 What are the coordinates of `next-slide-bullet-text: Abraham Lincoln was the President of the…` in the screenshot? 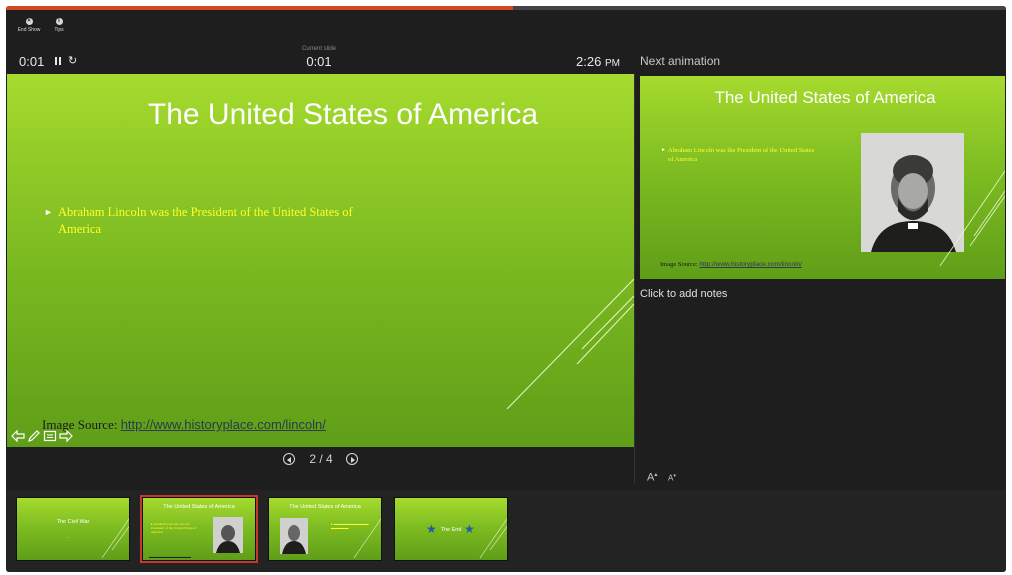 It's located at (741, 155).